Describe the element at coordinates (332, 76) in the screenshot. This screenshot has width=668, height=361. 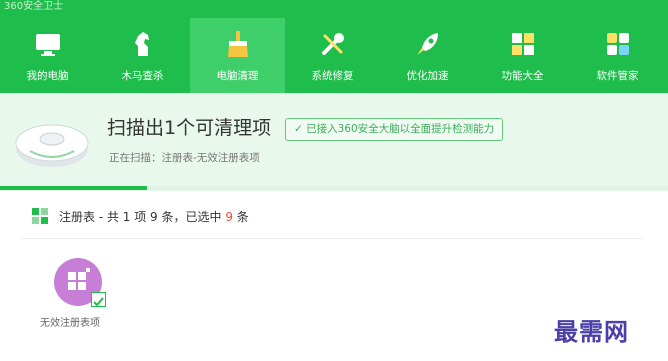
I see `nav-label: 系统修复` at that location.